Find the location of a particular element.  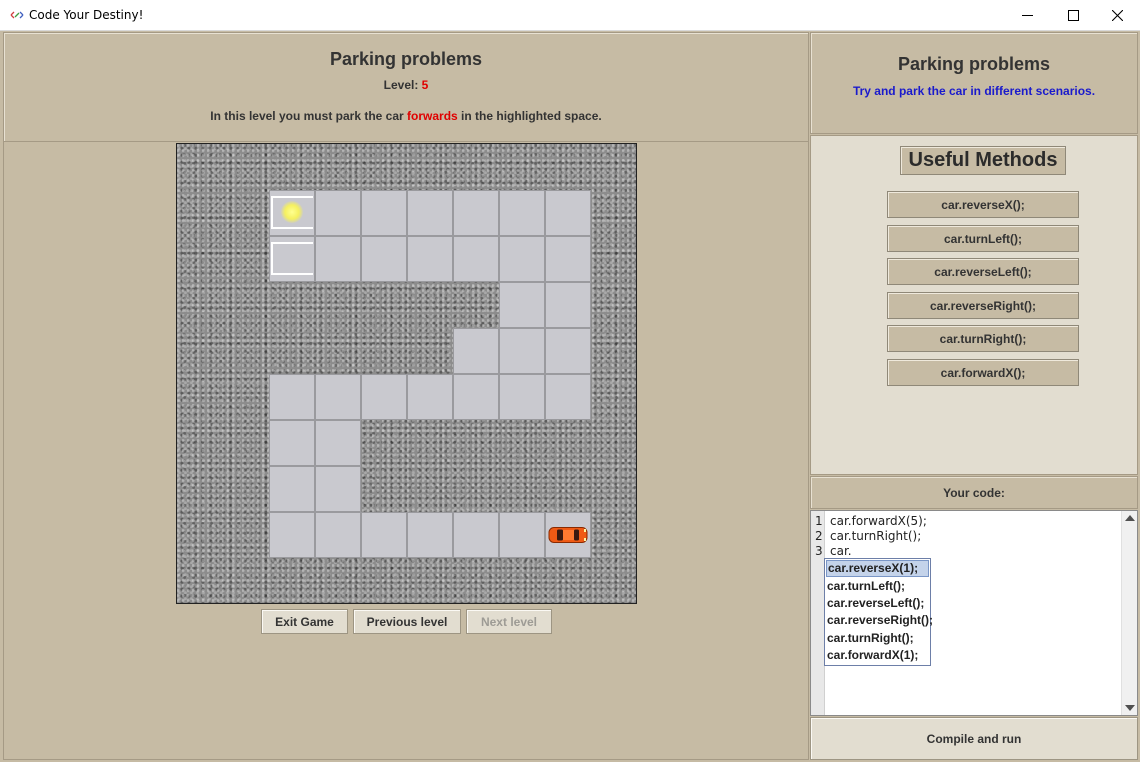

minimize-icon is located at coordinates (1027, 15).